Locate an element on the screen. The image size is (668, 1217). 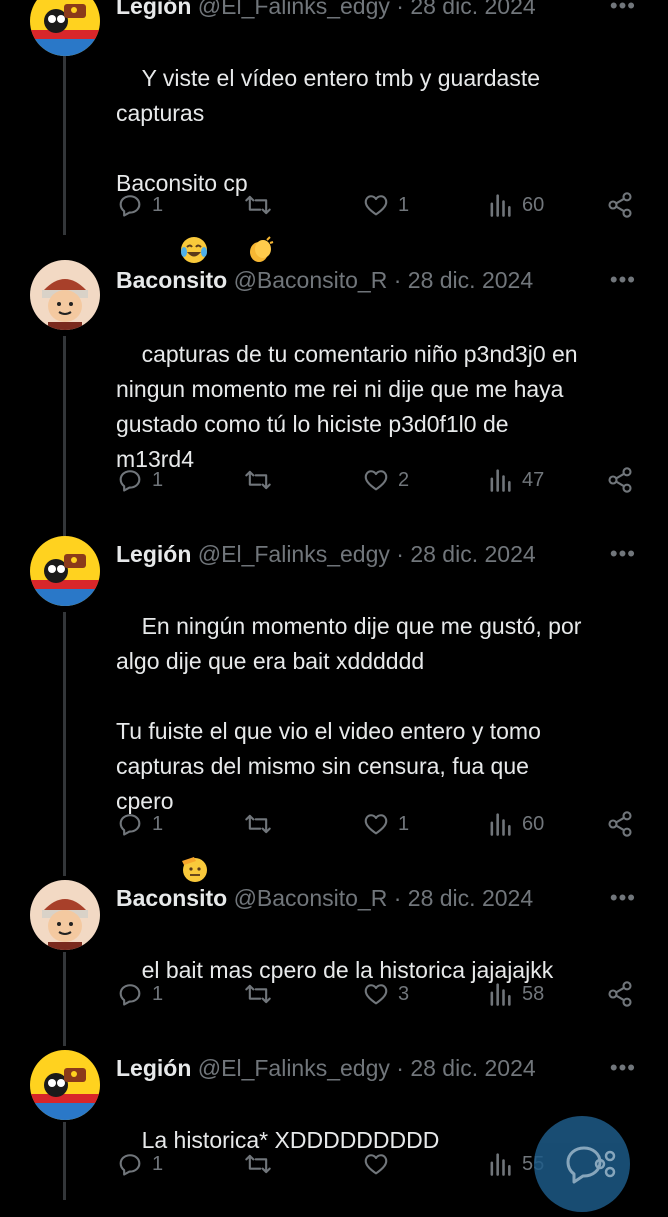
like-button is located at coordinates (380, 1164).